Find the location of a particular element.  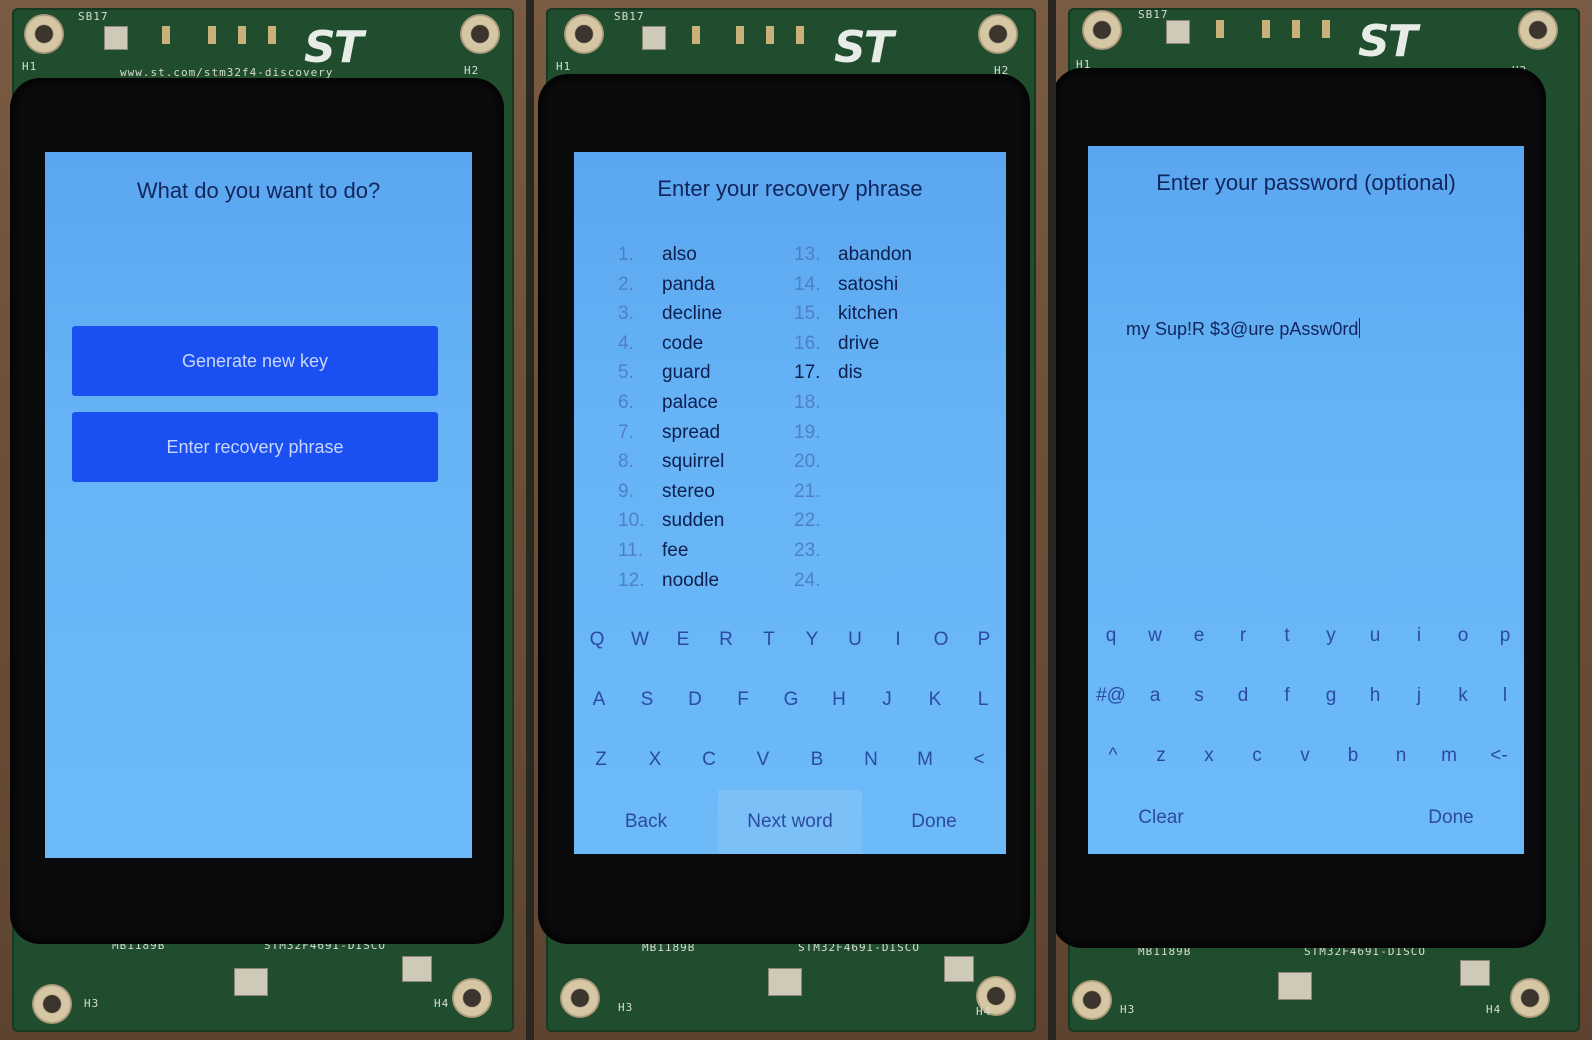

word-text: also is located at coordinates (679, 254).